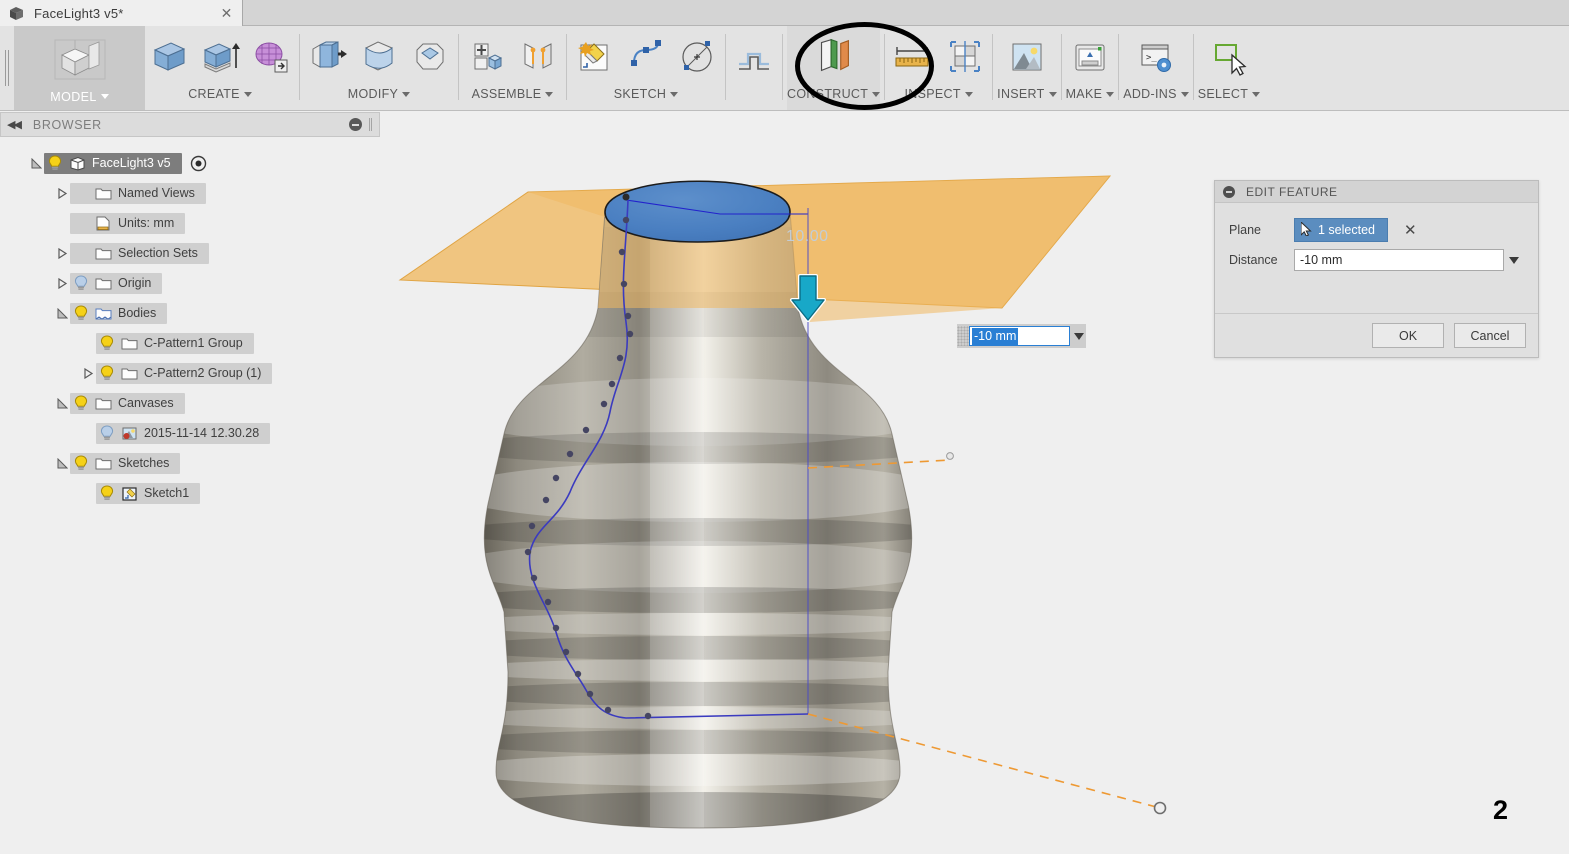  I want to click on tree-item-sketches: Sketches, so click(190, 463).